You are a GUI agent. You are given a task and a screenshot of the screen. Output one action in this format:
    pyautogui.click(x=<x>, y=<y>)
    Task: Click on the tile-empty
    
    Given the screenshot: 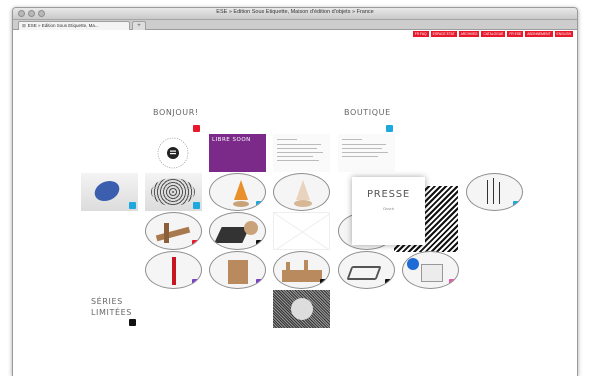 What is the action you would take?
    pyautogui.click(x=301, y=231)
    